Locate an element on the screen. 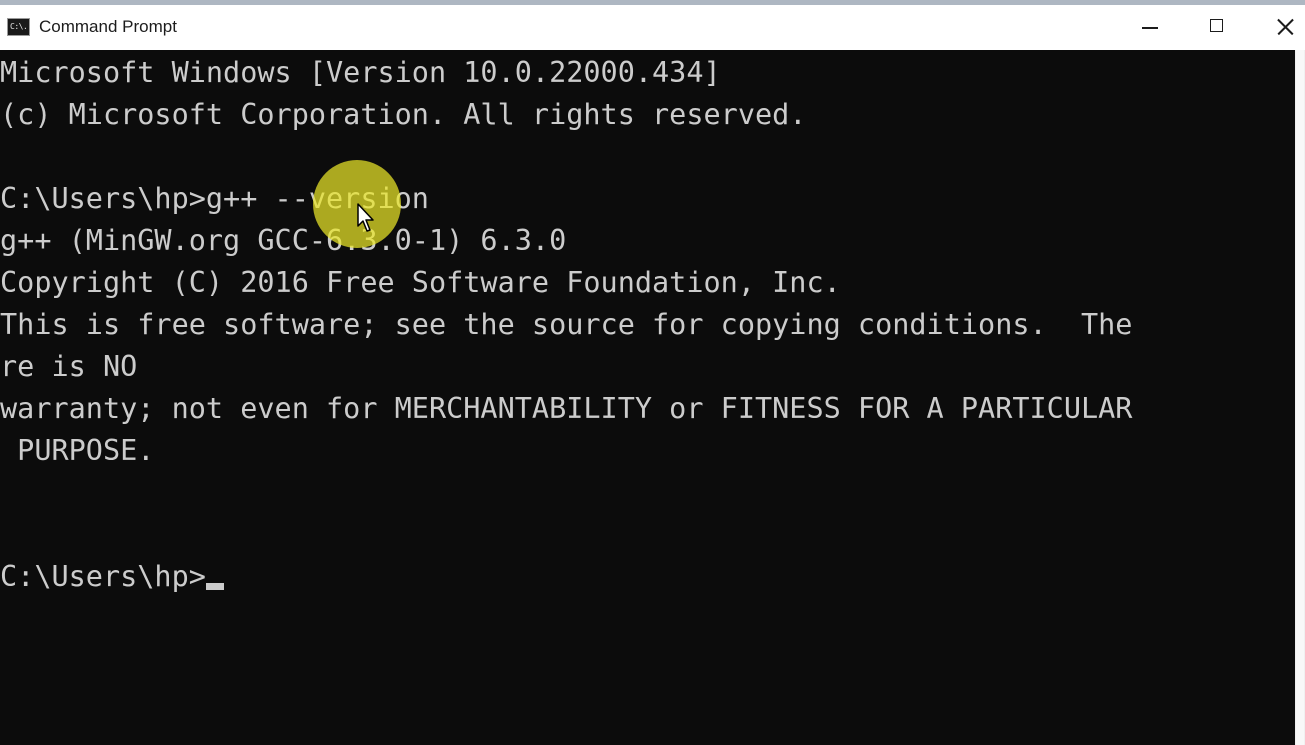 The image size is (1305, 745). console-line-no-warranty-wrap: re is NO is located at coordinates (69, 366).